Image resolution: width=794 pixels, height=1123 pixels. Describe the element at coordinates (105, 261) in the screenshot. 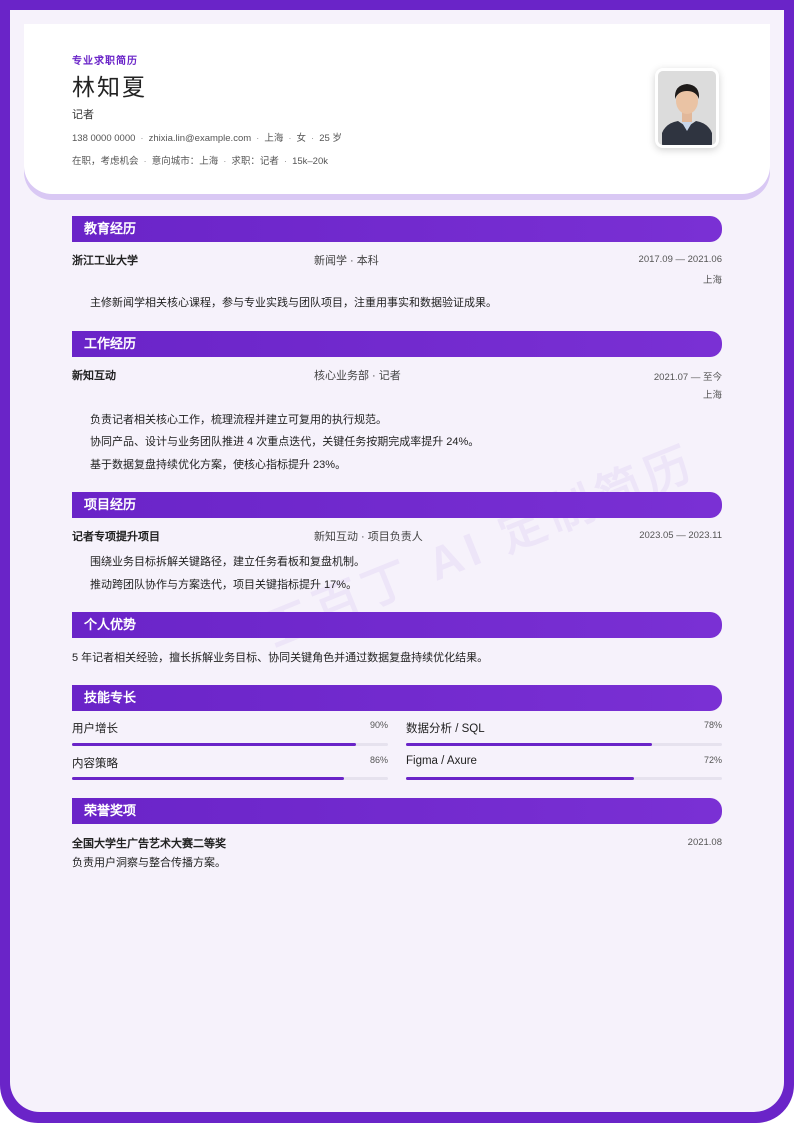

I see `education-school: 浙江工业大学` at that location.